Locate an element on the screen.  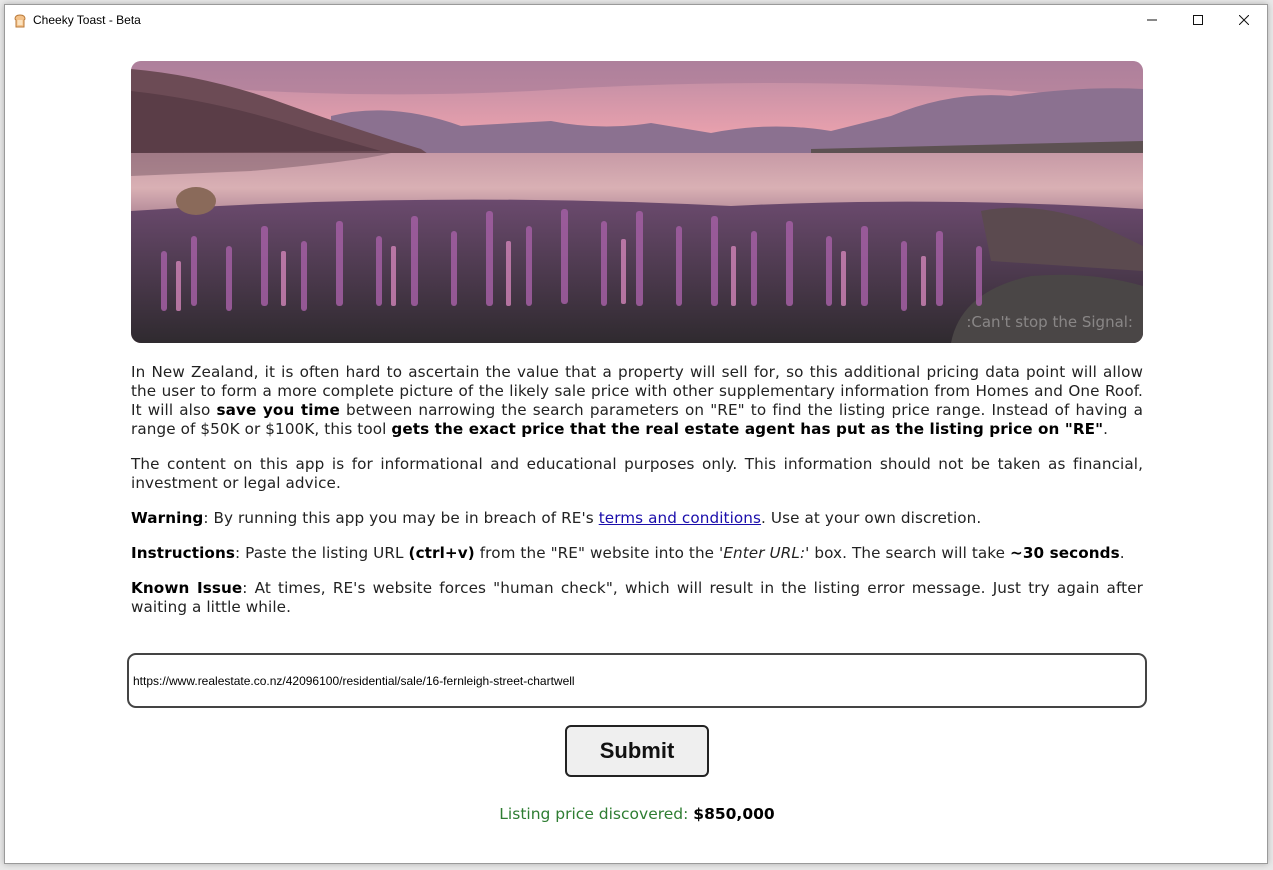
result-label: Listing price discovered: is located at coordinates (596, 814).